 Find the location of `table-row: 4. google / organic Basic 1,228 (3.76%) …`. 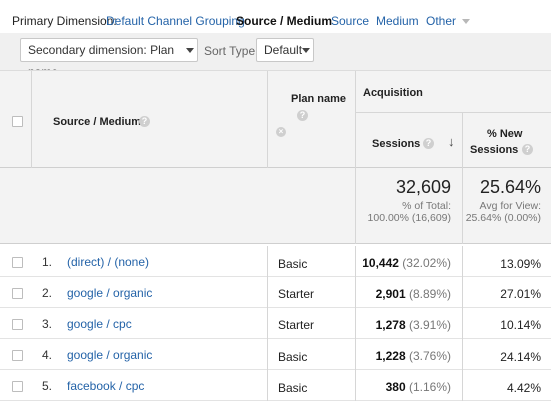

table-row: 4. google / organic Basic 1,228 (3.76%) … is located at coordinates (275, 354).